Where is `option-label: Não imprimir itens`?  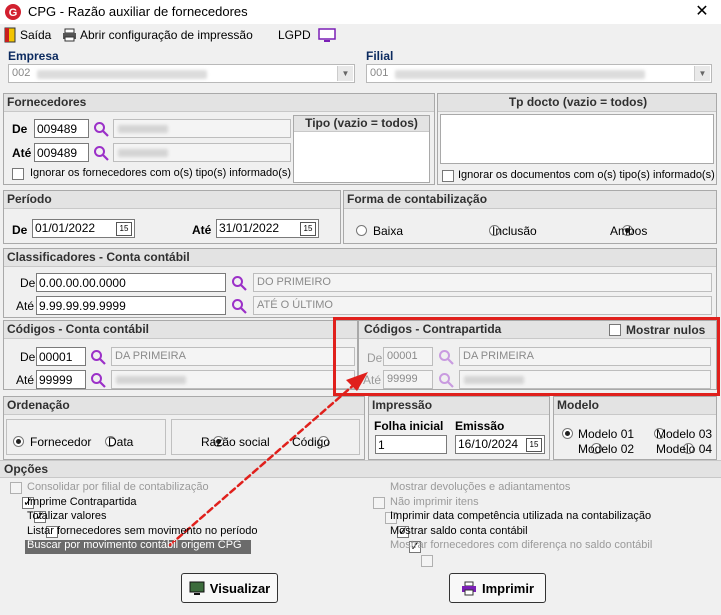 option-label: Não imprimir itens is located at coordinates (434, 501).